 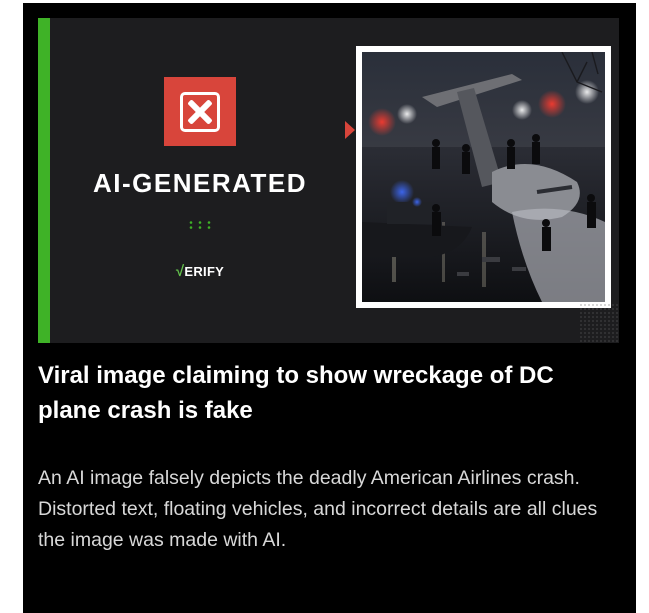 What do you see at coordinates (200, 183) in the screenshot?
I see `ai-generated-label: AI-GENERATED` at bounding box center [200, 183].